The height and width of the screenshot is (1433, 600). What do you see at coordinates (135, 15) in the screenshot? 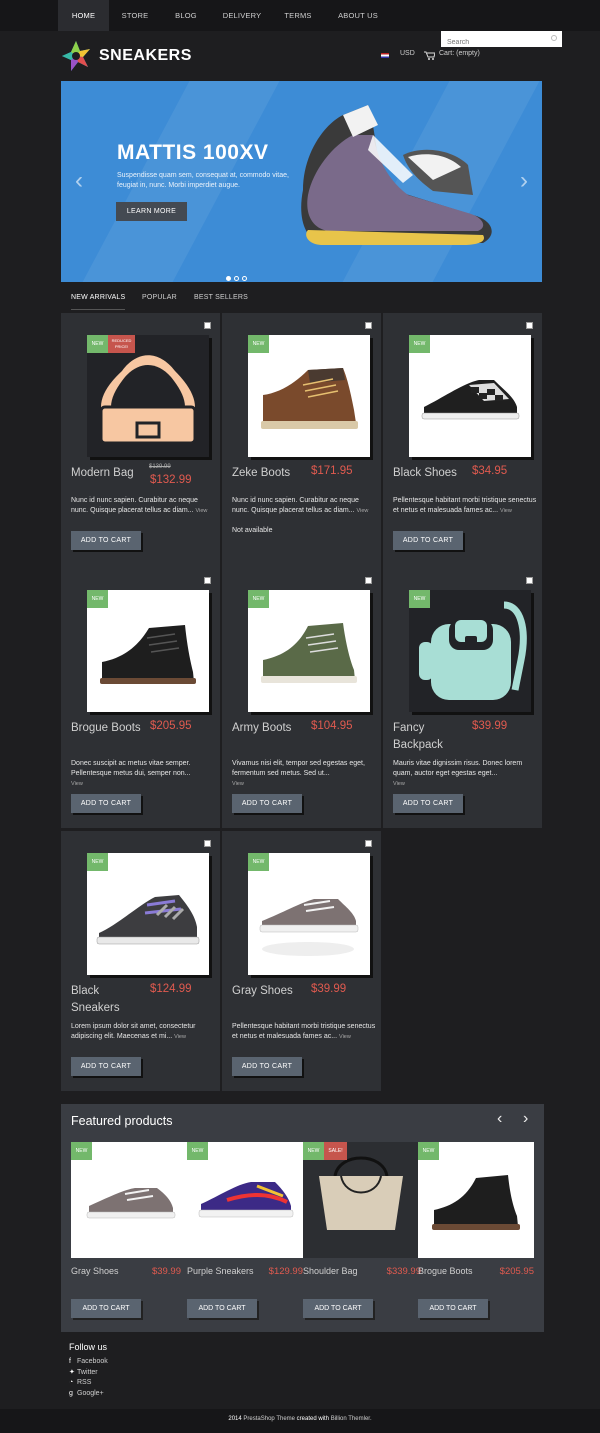
I see `nav-store: STORE` at bounding box center [135, 15].